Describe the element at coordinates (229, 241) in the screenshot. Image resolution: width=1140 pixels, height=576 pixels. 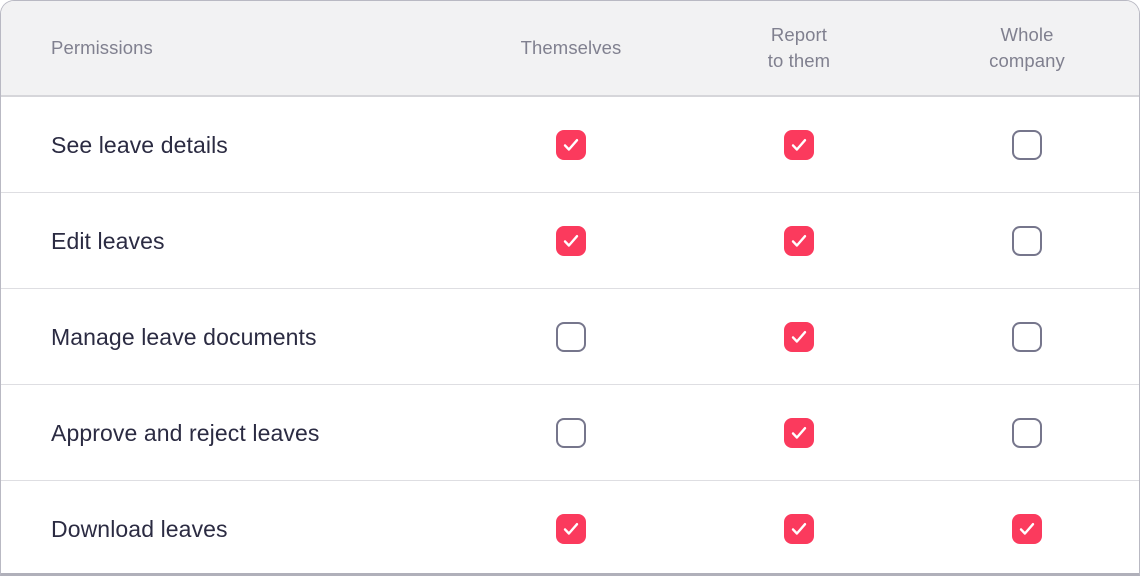
I see `permission-name-cell: Edit leaves` at that location.